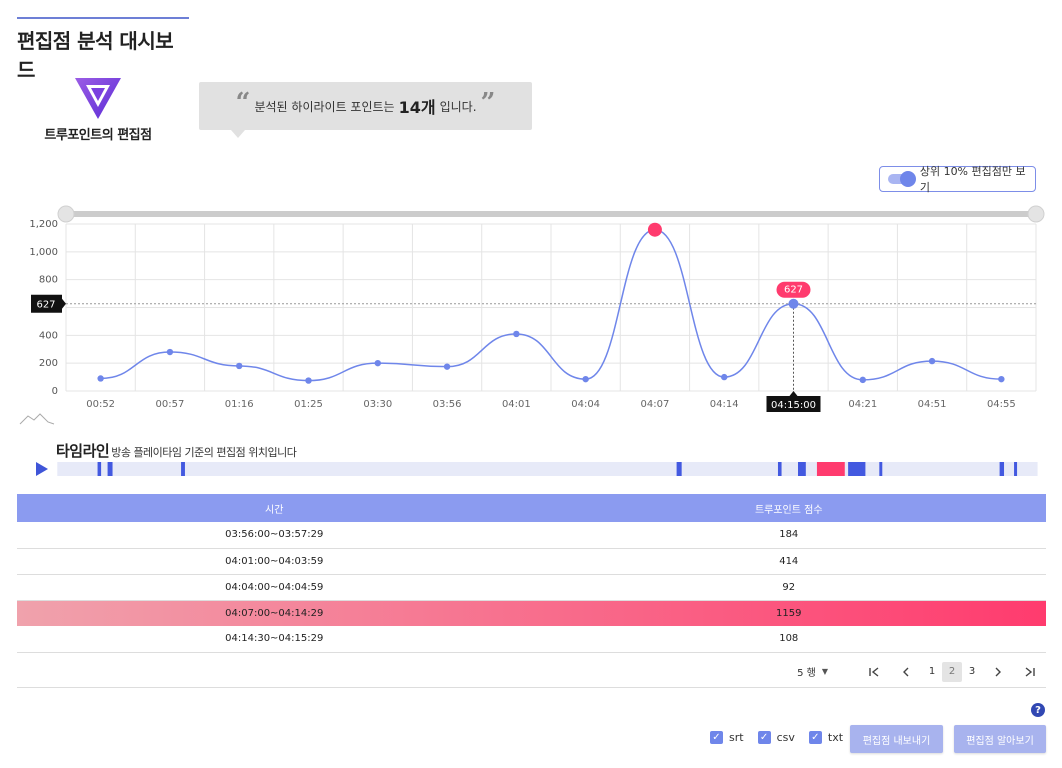 This screenshot has height=768, width=1062. Describe the element at coordinates (789, 561) in the screenshot. I see `cell-score: 414` at that location.